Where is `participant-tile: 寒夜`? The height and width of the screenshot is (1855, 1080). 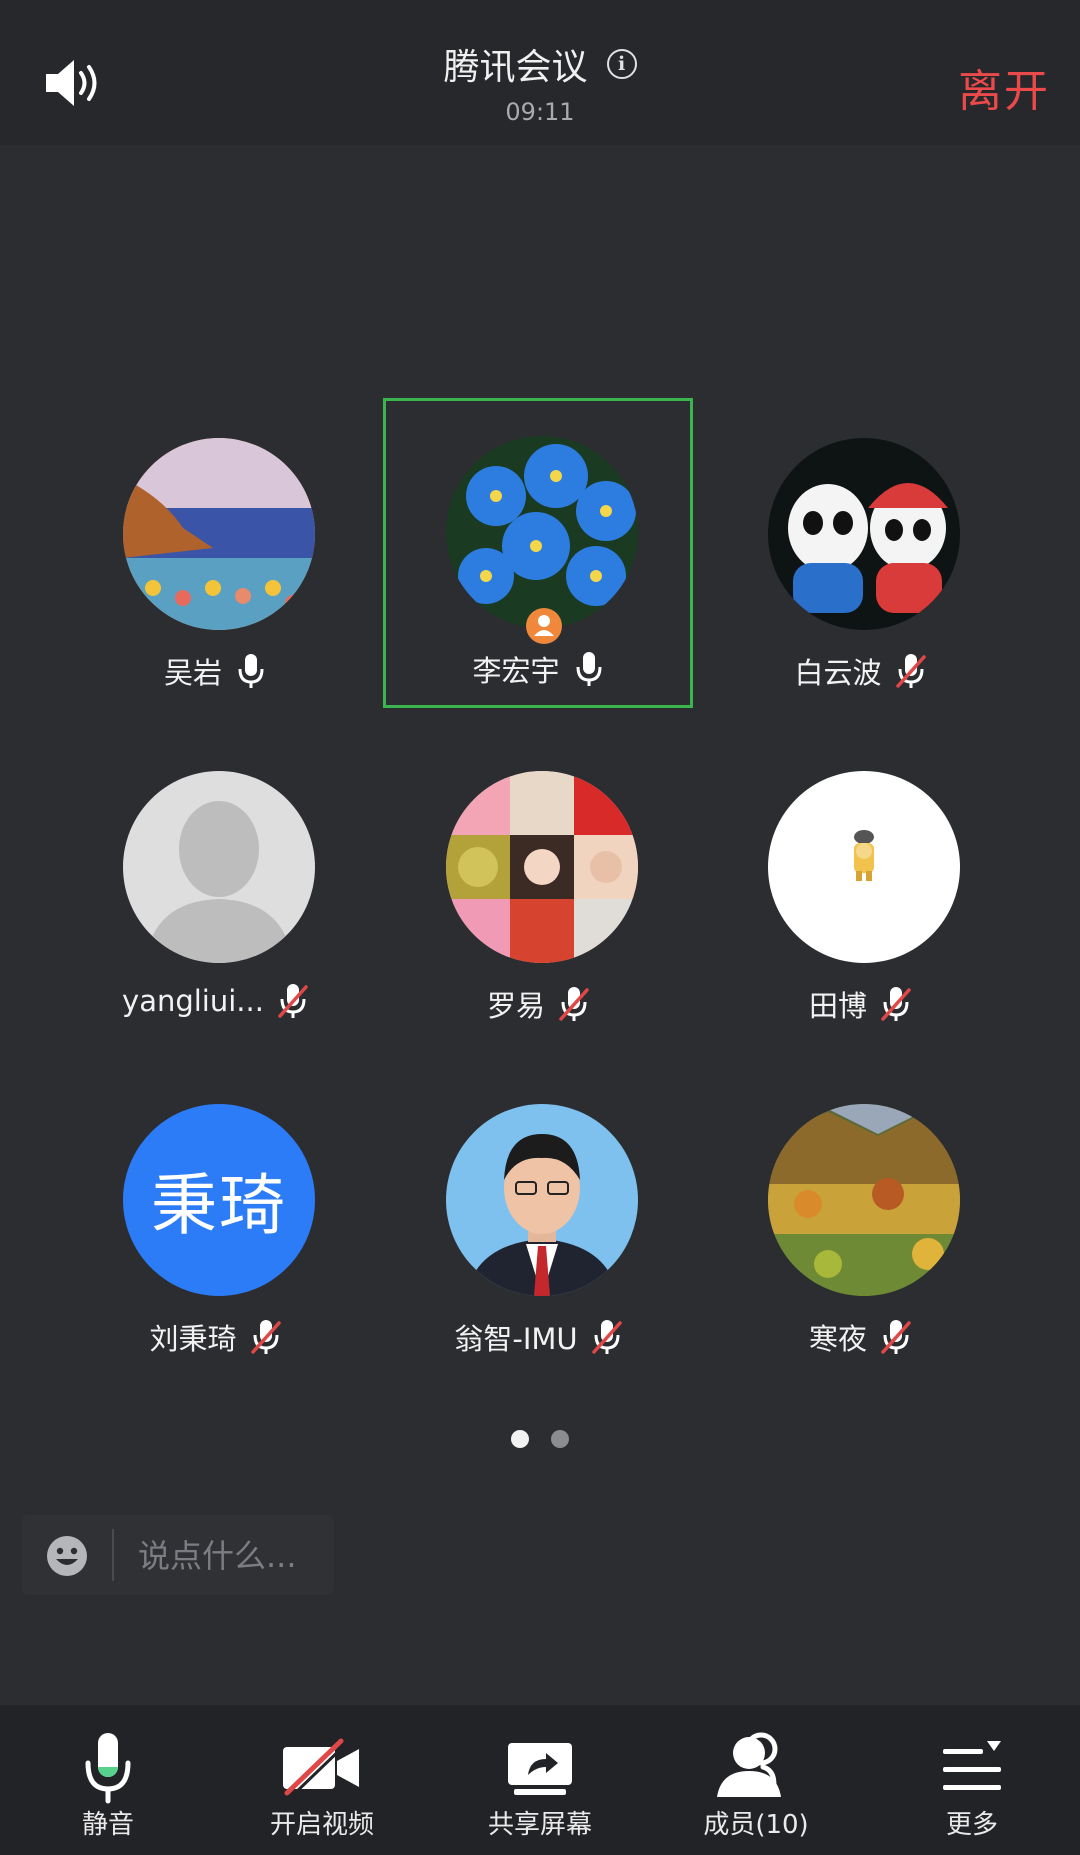
participant-tile: 寒夜 is located at coordinates (860, 1221).